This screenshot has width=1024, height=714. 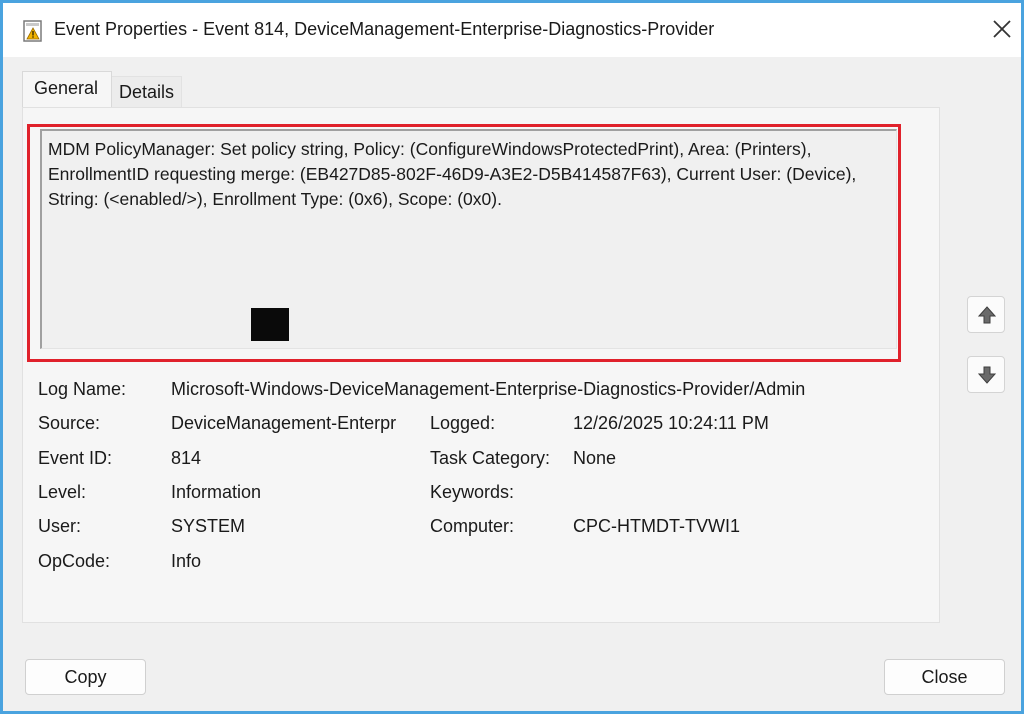 What do you see at coordinates (294, 423) in the screenshot?
I see `source-value: DeviceManagement-Enterpr` at bounding box center [294, 423].